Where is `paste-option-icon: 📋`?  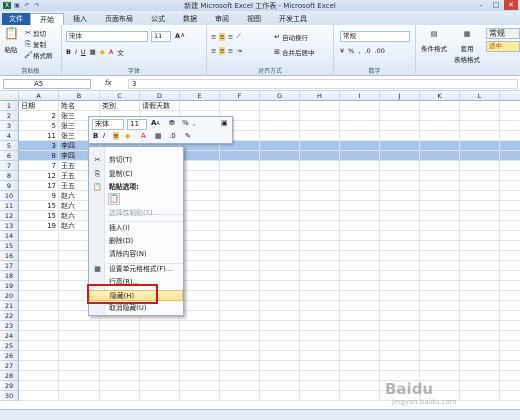 paste-option-icon: 📋 is located at coordinates (114, 199).